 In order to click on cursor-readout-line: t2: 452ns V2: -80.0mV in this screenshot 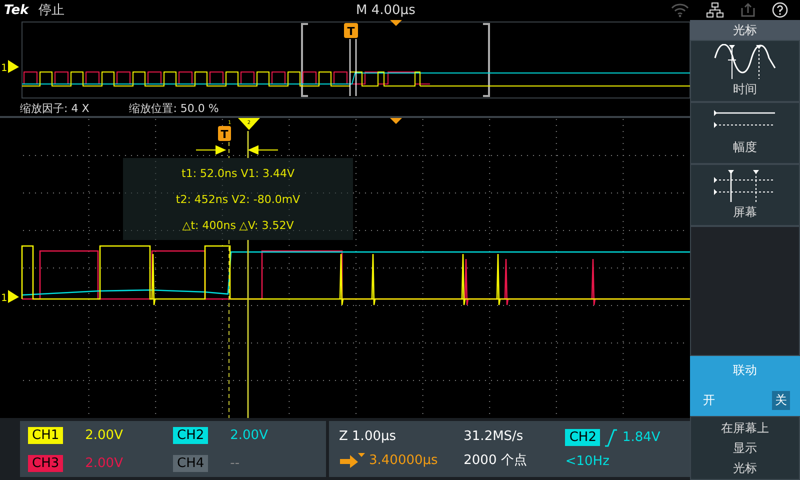, I will do `click(238, 199)`.